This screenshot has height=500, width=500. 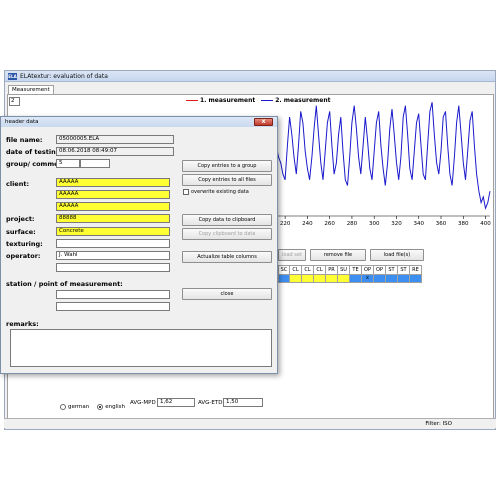 What do you see at coordinates (307, 224) in the screenshot?
I see `x-tick-label: 240` at bounding box center [307, 224].